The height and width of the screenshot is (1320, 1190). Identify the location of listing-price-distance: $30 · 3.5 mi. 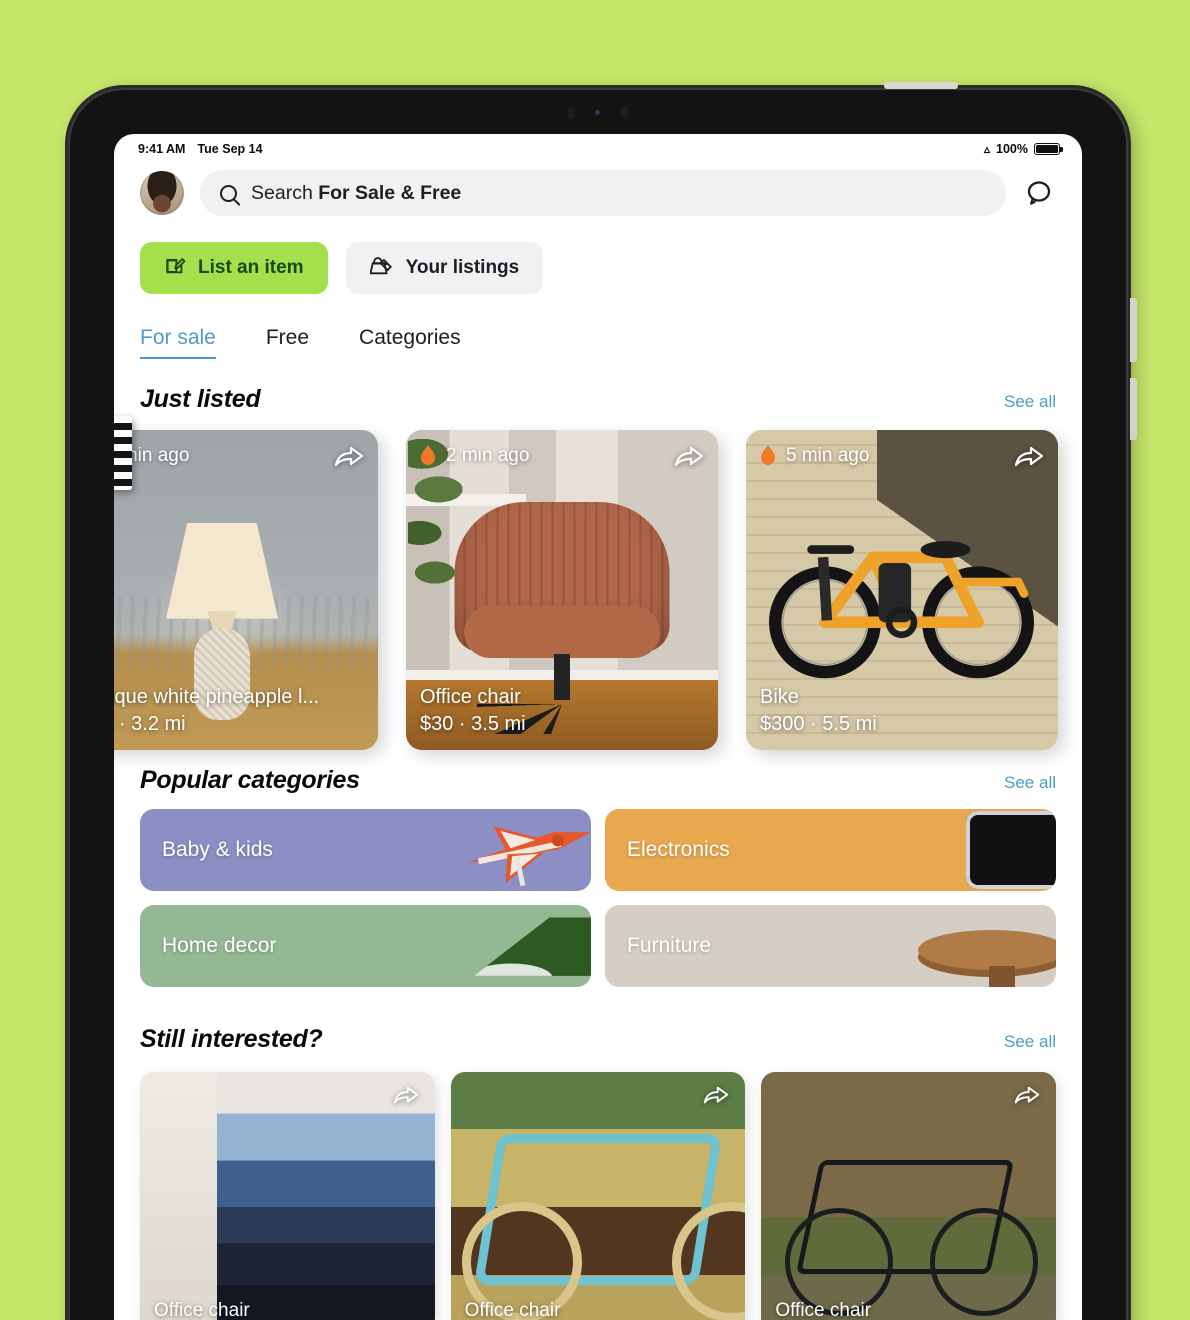
(473, 724).